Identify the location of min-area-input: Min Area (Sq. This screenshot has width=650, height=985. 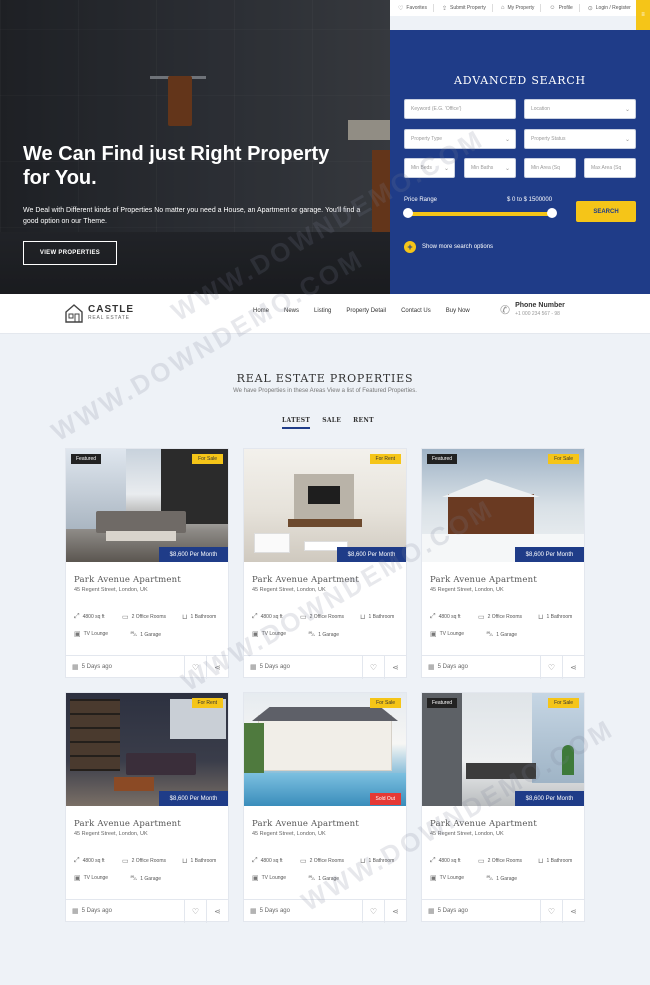
(550, 168).